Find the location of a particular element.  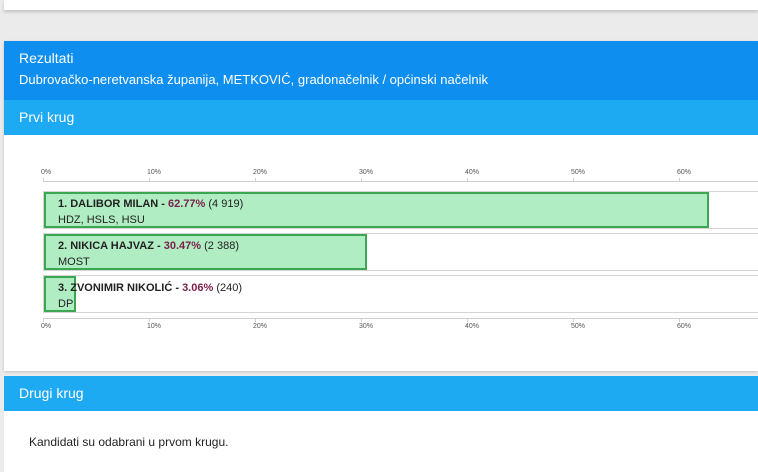

axis-top-tick-2: 20% is located at coordinates (260, 172).